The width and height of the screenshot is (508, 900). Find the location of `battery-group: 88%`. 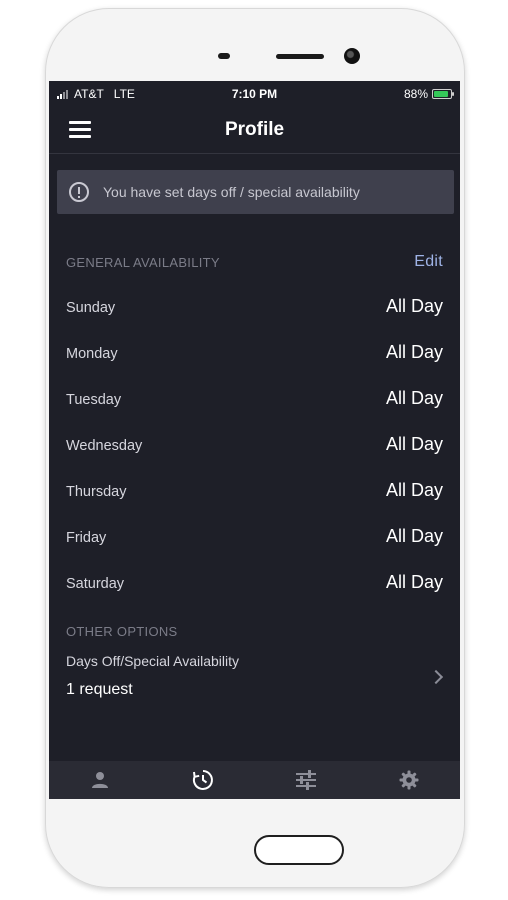

battery-group: 88% is located at coordinates (428, 94).